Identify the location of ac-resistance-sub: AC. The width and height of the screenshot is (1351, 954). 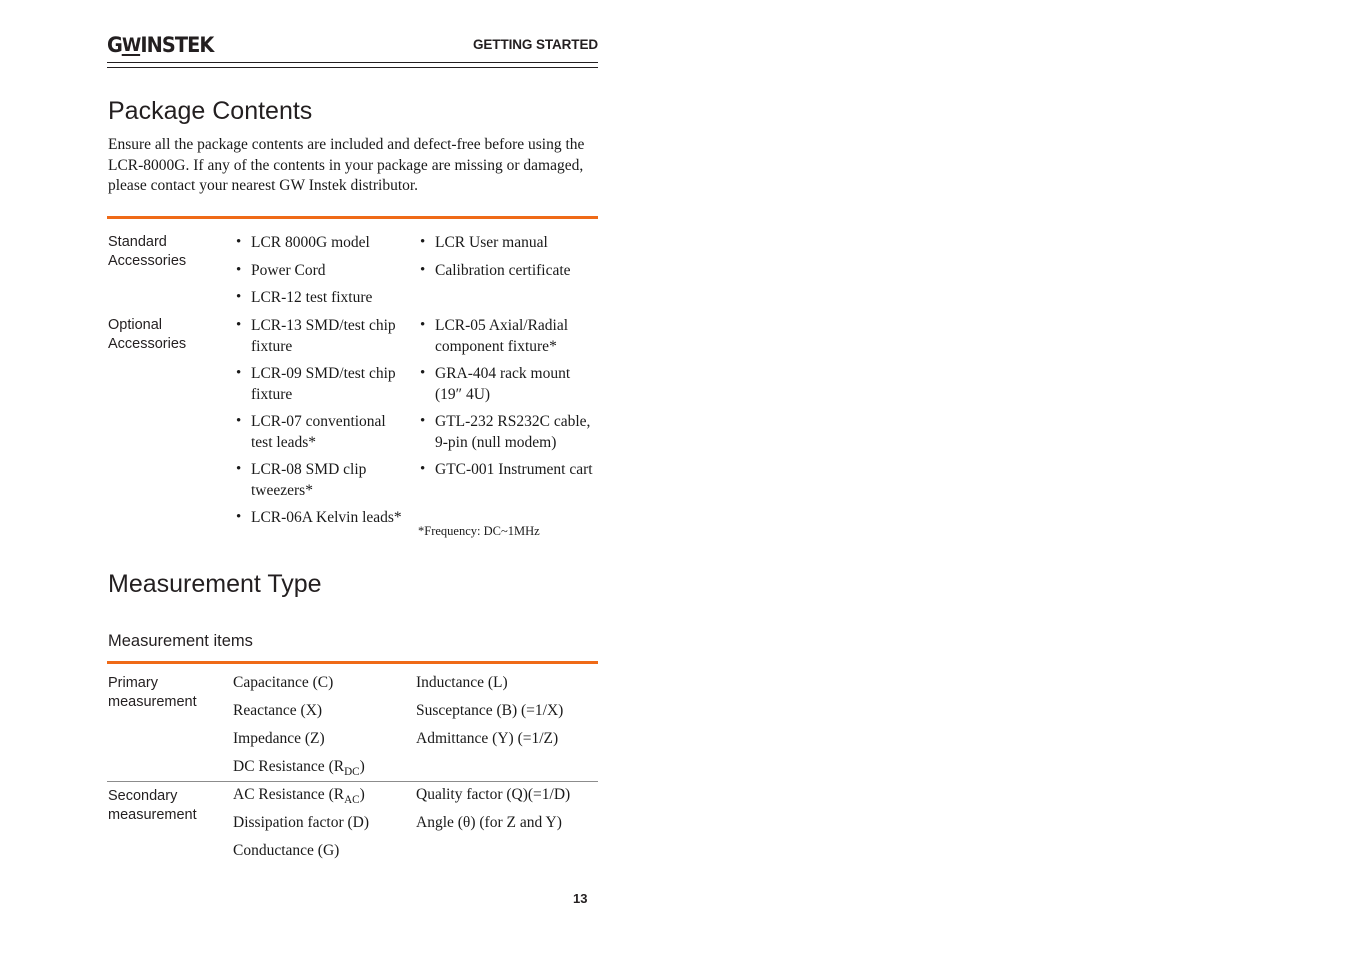
(352, 800).